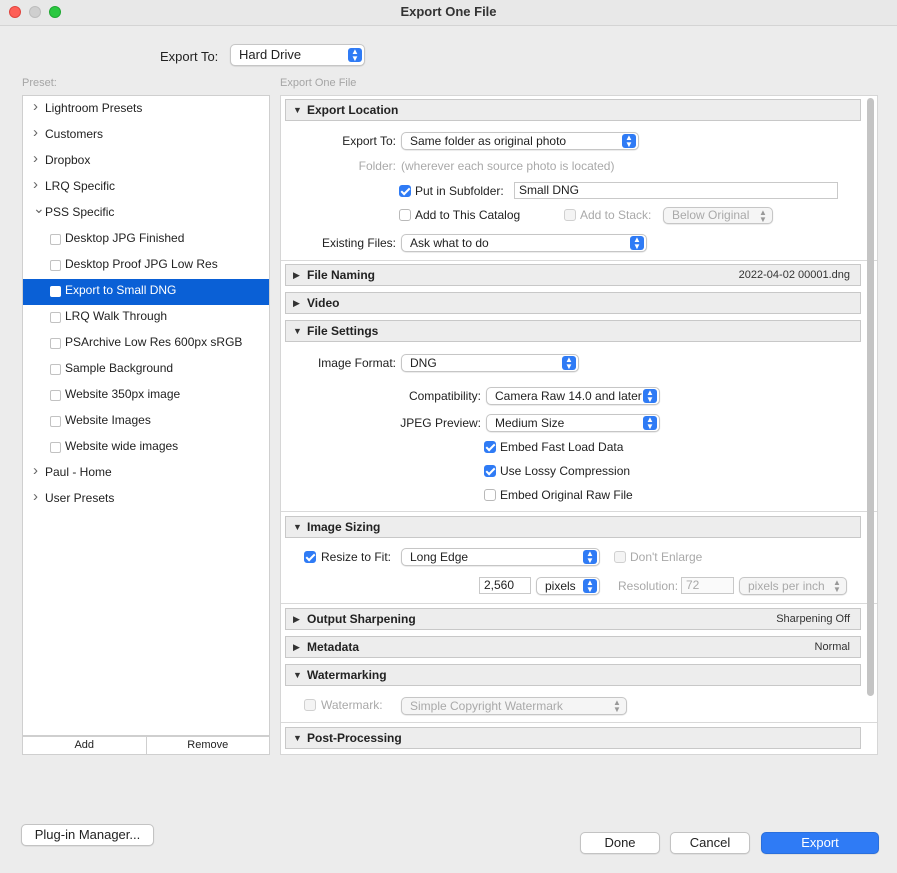  What do you see at coordinates (676, 190) in the screenshot?
I see `subfolder-input: Small DNG` at bounding box center [676, 190].